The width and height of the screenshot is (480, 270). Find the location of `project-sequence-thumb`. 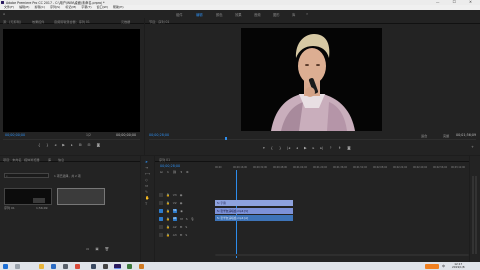

project-sequence-thumb is located at coordinates (28, 196).